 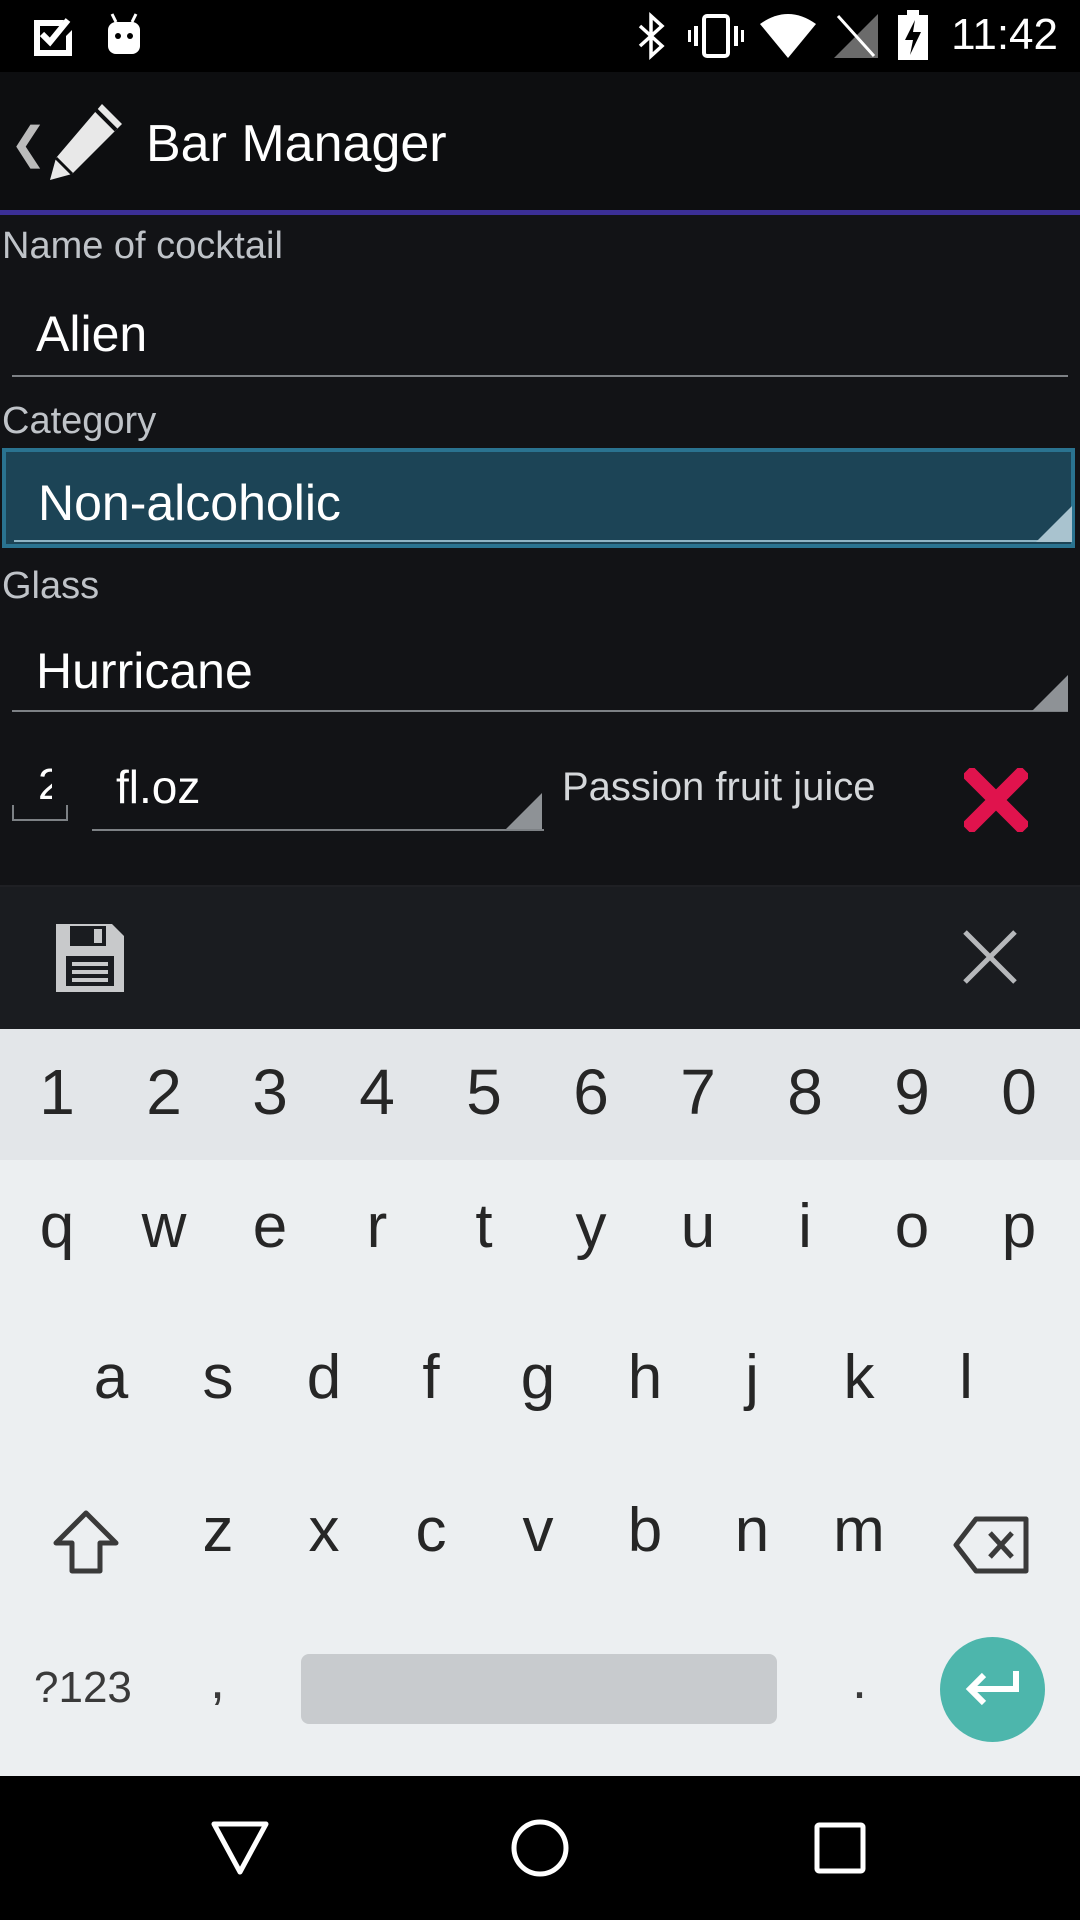 I want to click on bluetooth-icon, so click(x=651, y=36).